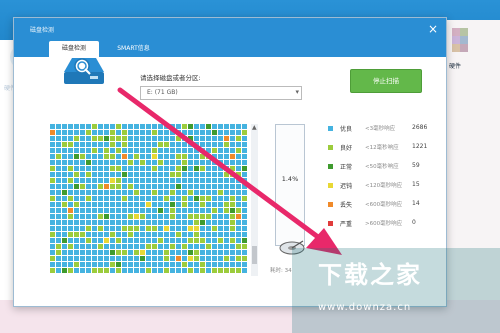 The width and height of the screenshot is (500, 333). Describe the element at coordinates (365, 307) in the screenshot. I see `watermark-url: www.downza.cn` at that location.